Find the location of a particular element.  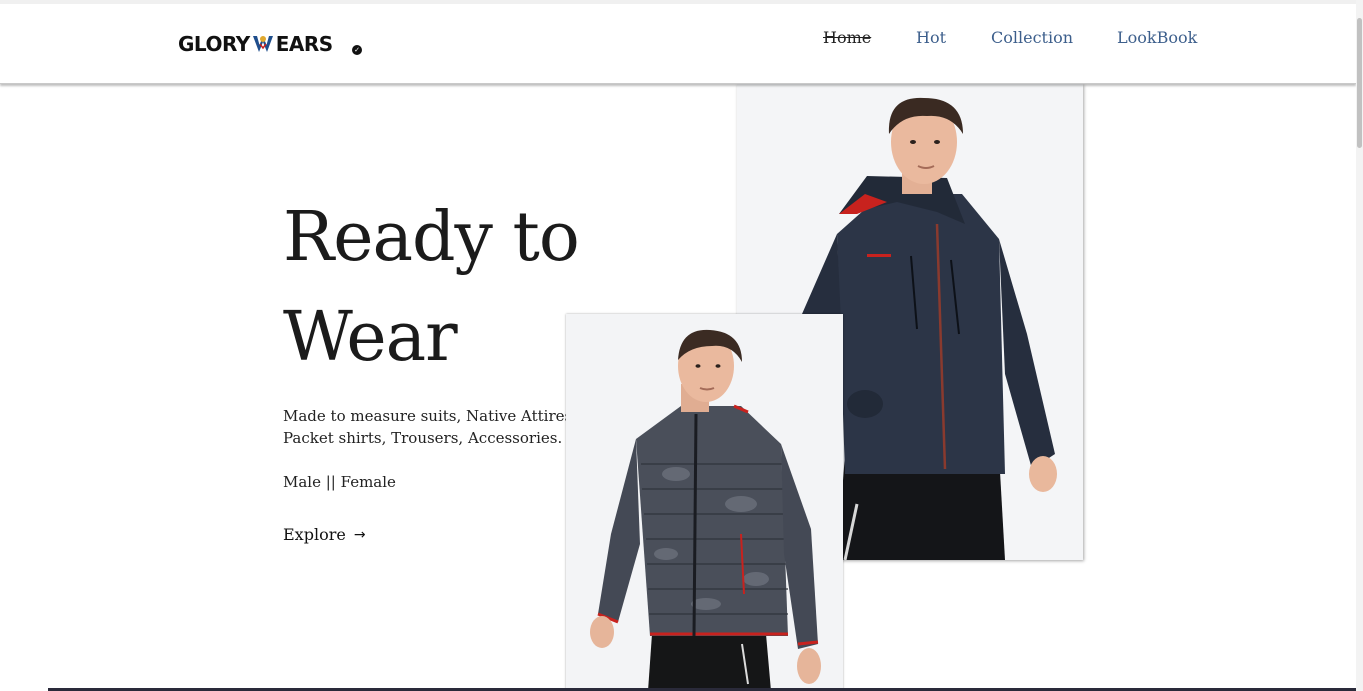

nav-hot: Hot is located at coordinates (931, 37).